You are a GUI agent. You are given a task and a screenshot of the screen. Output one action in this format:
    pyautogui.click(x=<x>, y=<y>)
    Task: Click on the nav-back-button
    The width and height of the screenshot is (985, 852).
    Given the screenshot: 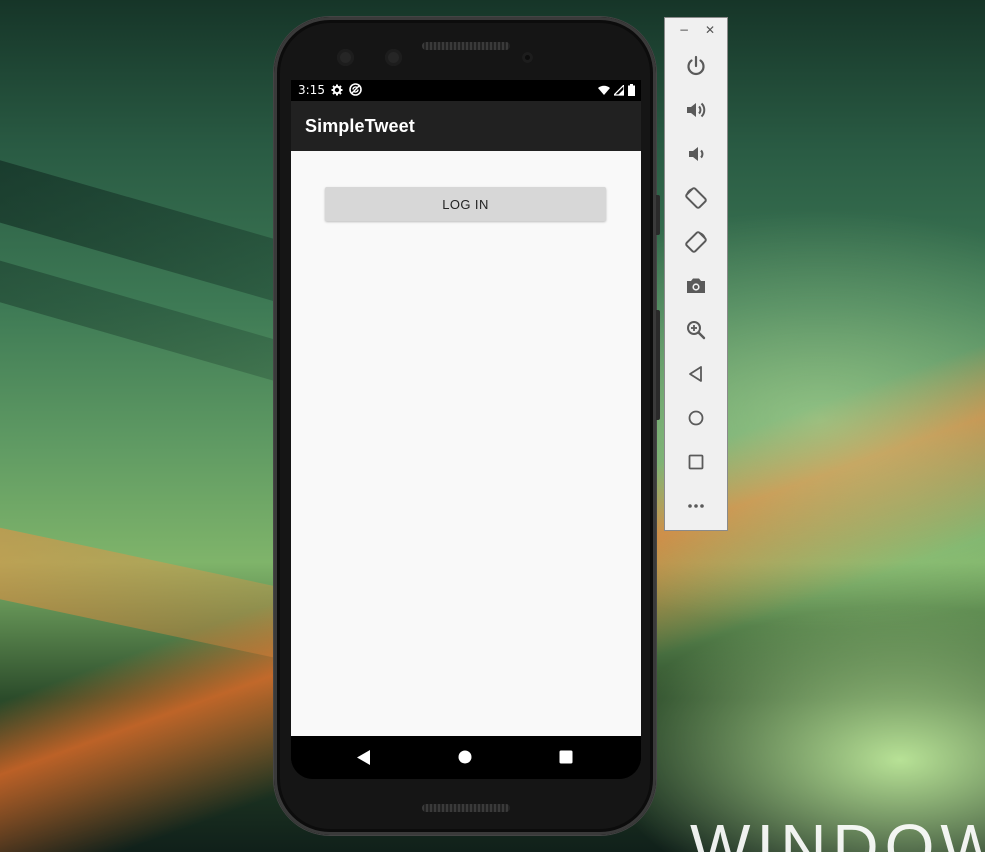 What is the action you would take?
    pyautogui.click(x=364, y=757)
    